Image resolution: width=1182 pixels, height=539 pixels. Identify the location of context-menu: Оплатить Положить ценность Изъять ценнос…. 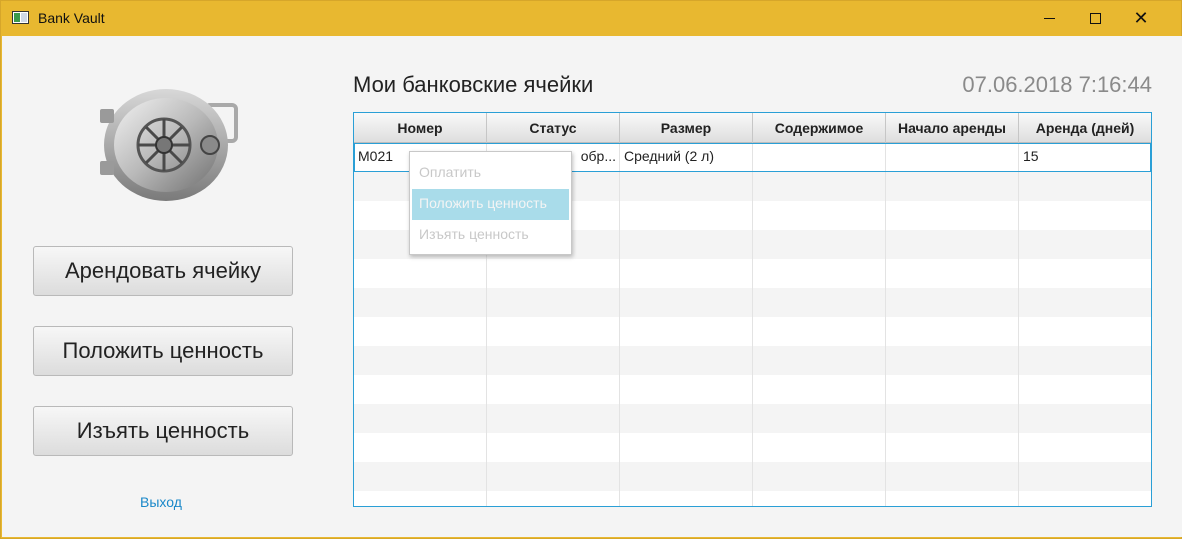
(490, 203).